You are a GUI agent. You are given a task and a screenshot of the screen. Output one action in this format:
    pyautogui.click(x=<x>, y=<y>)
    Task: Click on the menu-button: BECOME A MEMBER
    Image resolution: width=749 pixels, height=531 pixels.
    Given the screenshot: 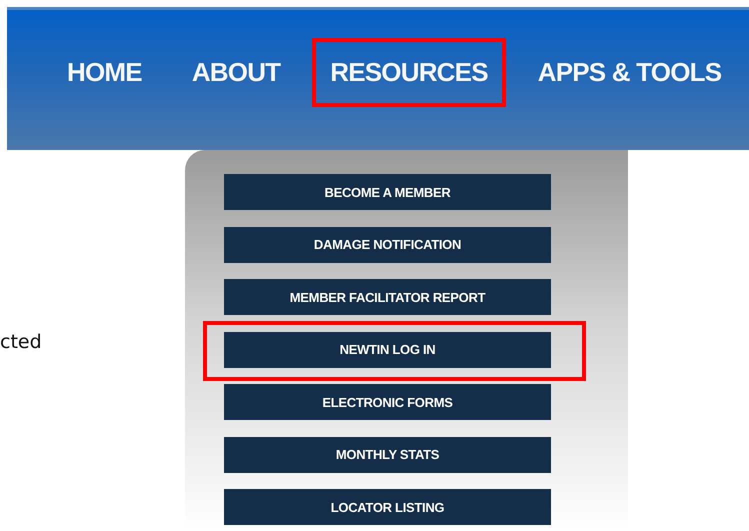 What is the action you would take?
    pyautogui.click(x=387, y=192)
    